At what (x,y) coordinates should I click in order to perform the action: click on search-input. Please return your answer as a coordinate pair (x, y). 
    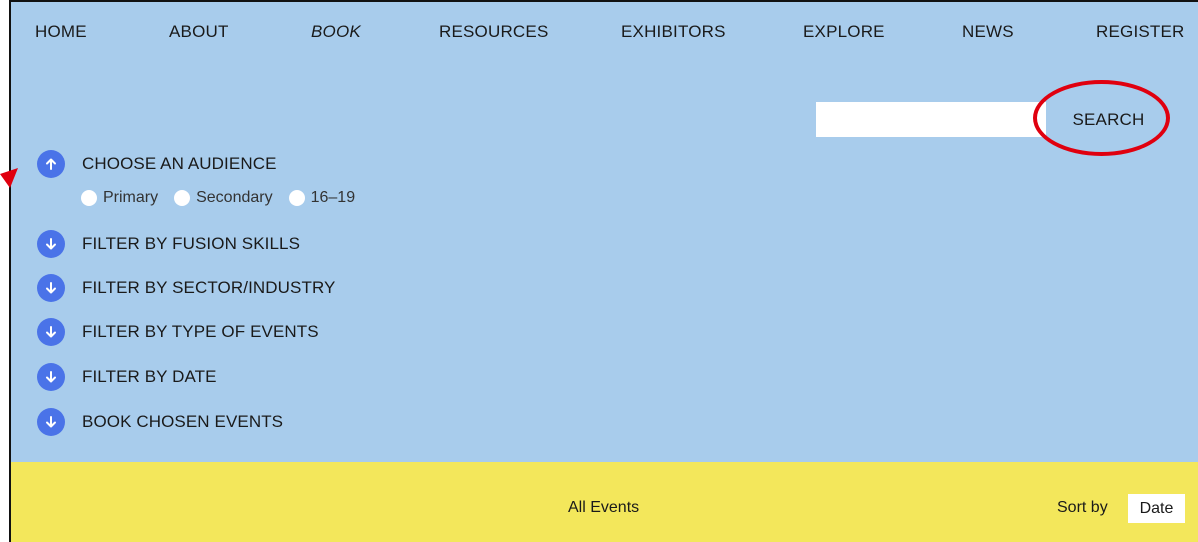
    Looking at the image, I should click on (931, 119).